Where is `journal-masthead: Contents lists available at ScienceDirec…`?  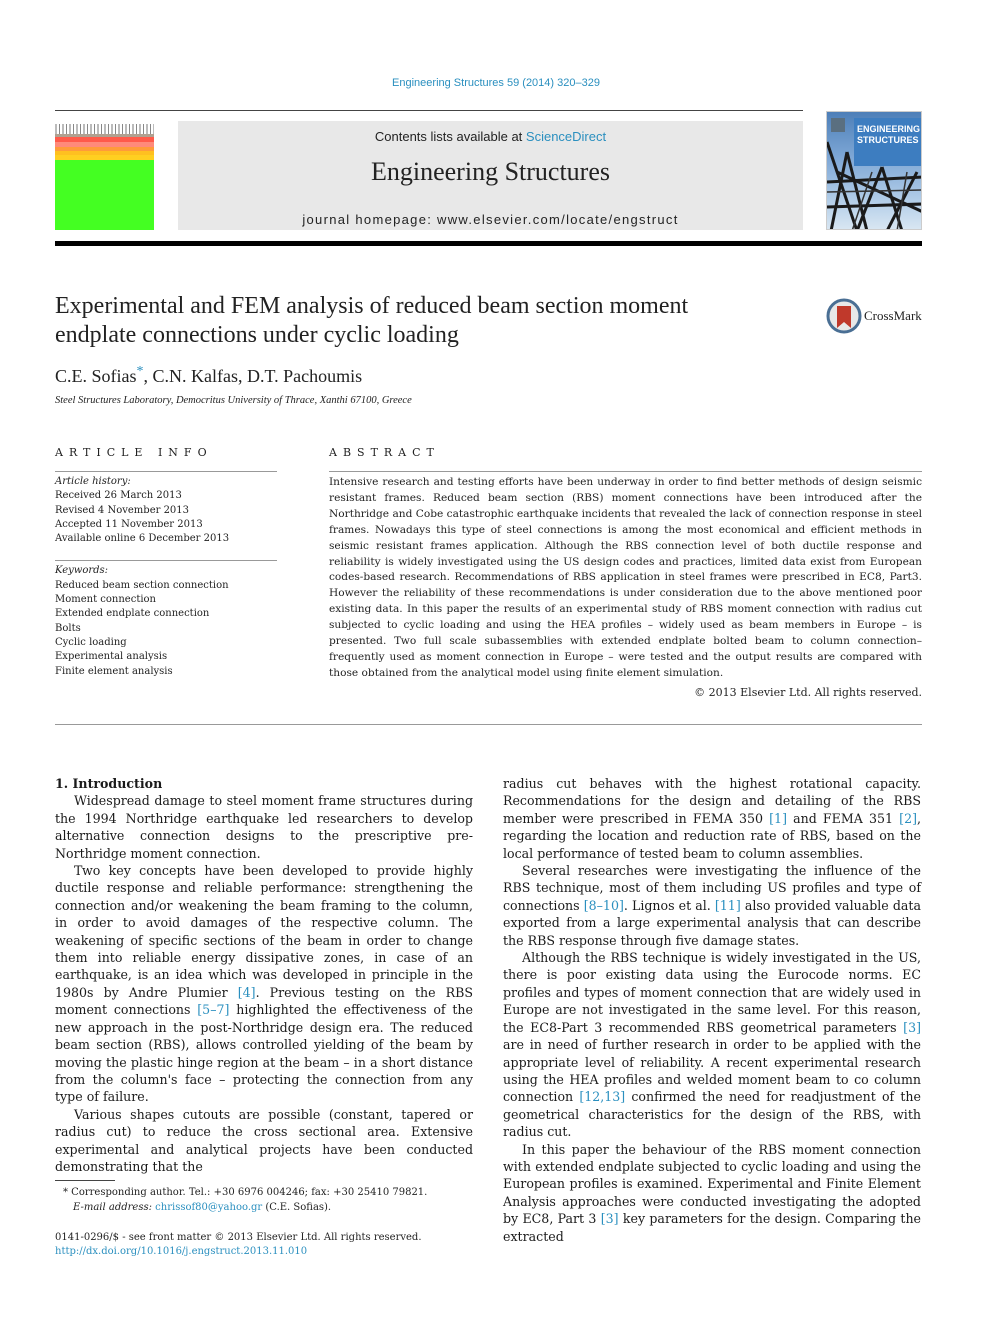
journal-masthead: Contents lists available at ScienceDirec… is located at coordinates (490, 175).